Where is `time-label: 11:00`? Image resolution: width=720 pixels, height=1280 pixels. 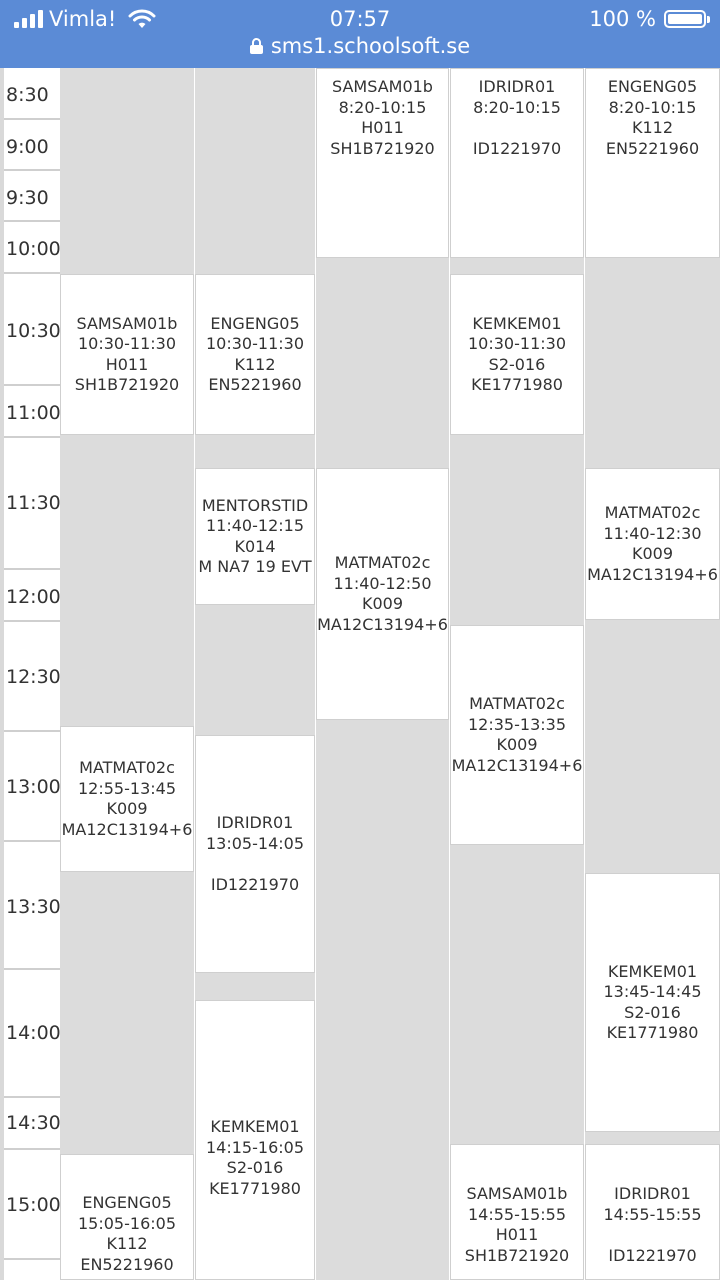 time-label: 11:00 is located at coordinates (33, 413).